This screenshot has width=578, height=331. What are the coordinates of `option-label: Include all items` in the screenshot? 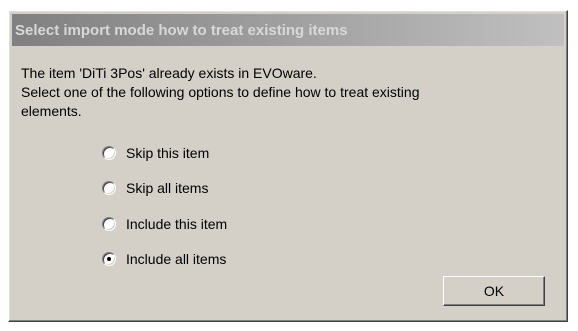 It's located at (176, 259).